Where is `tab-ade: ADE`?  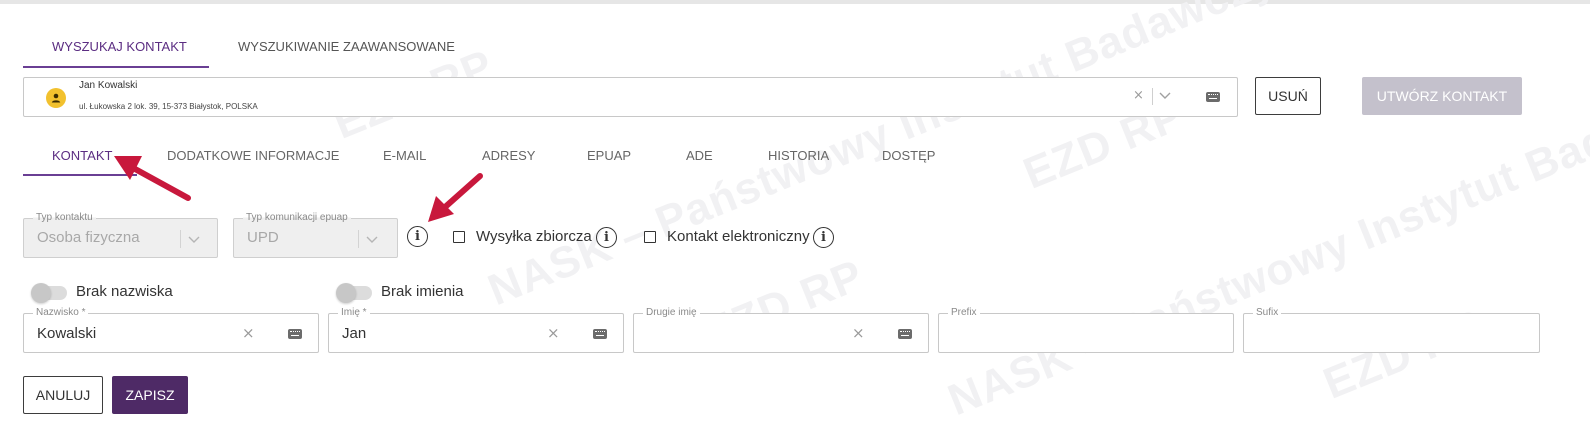
tab-ade: ADE is located at coordinates (699, 155).